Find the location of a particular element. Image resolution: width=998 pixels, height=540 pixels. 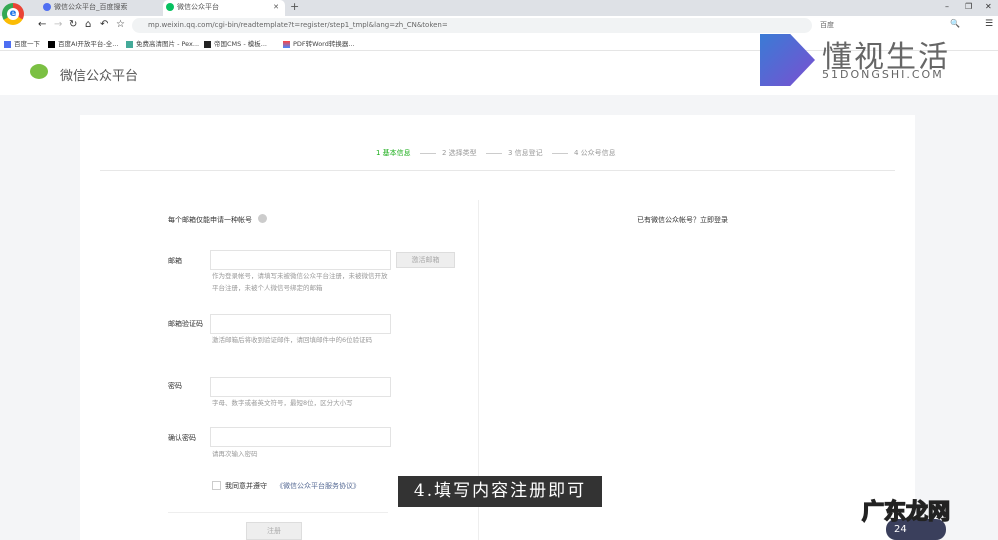

step-select-type: 2 选择类型 is located at coordinates (459, 153).